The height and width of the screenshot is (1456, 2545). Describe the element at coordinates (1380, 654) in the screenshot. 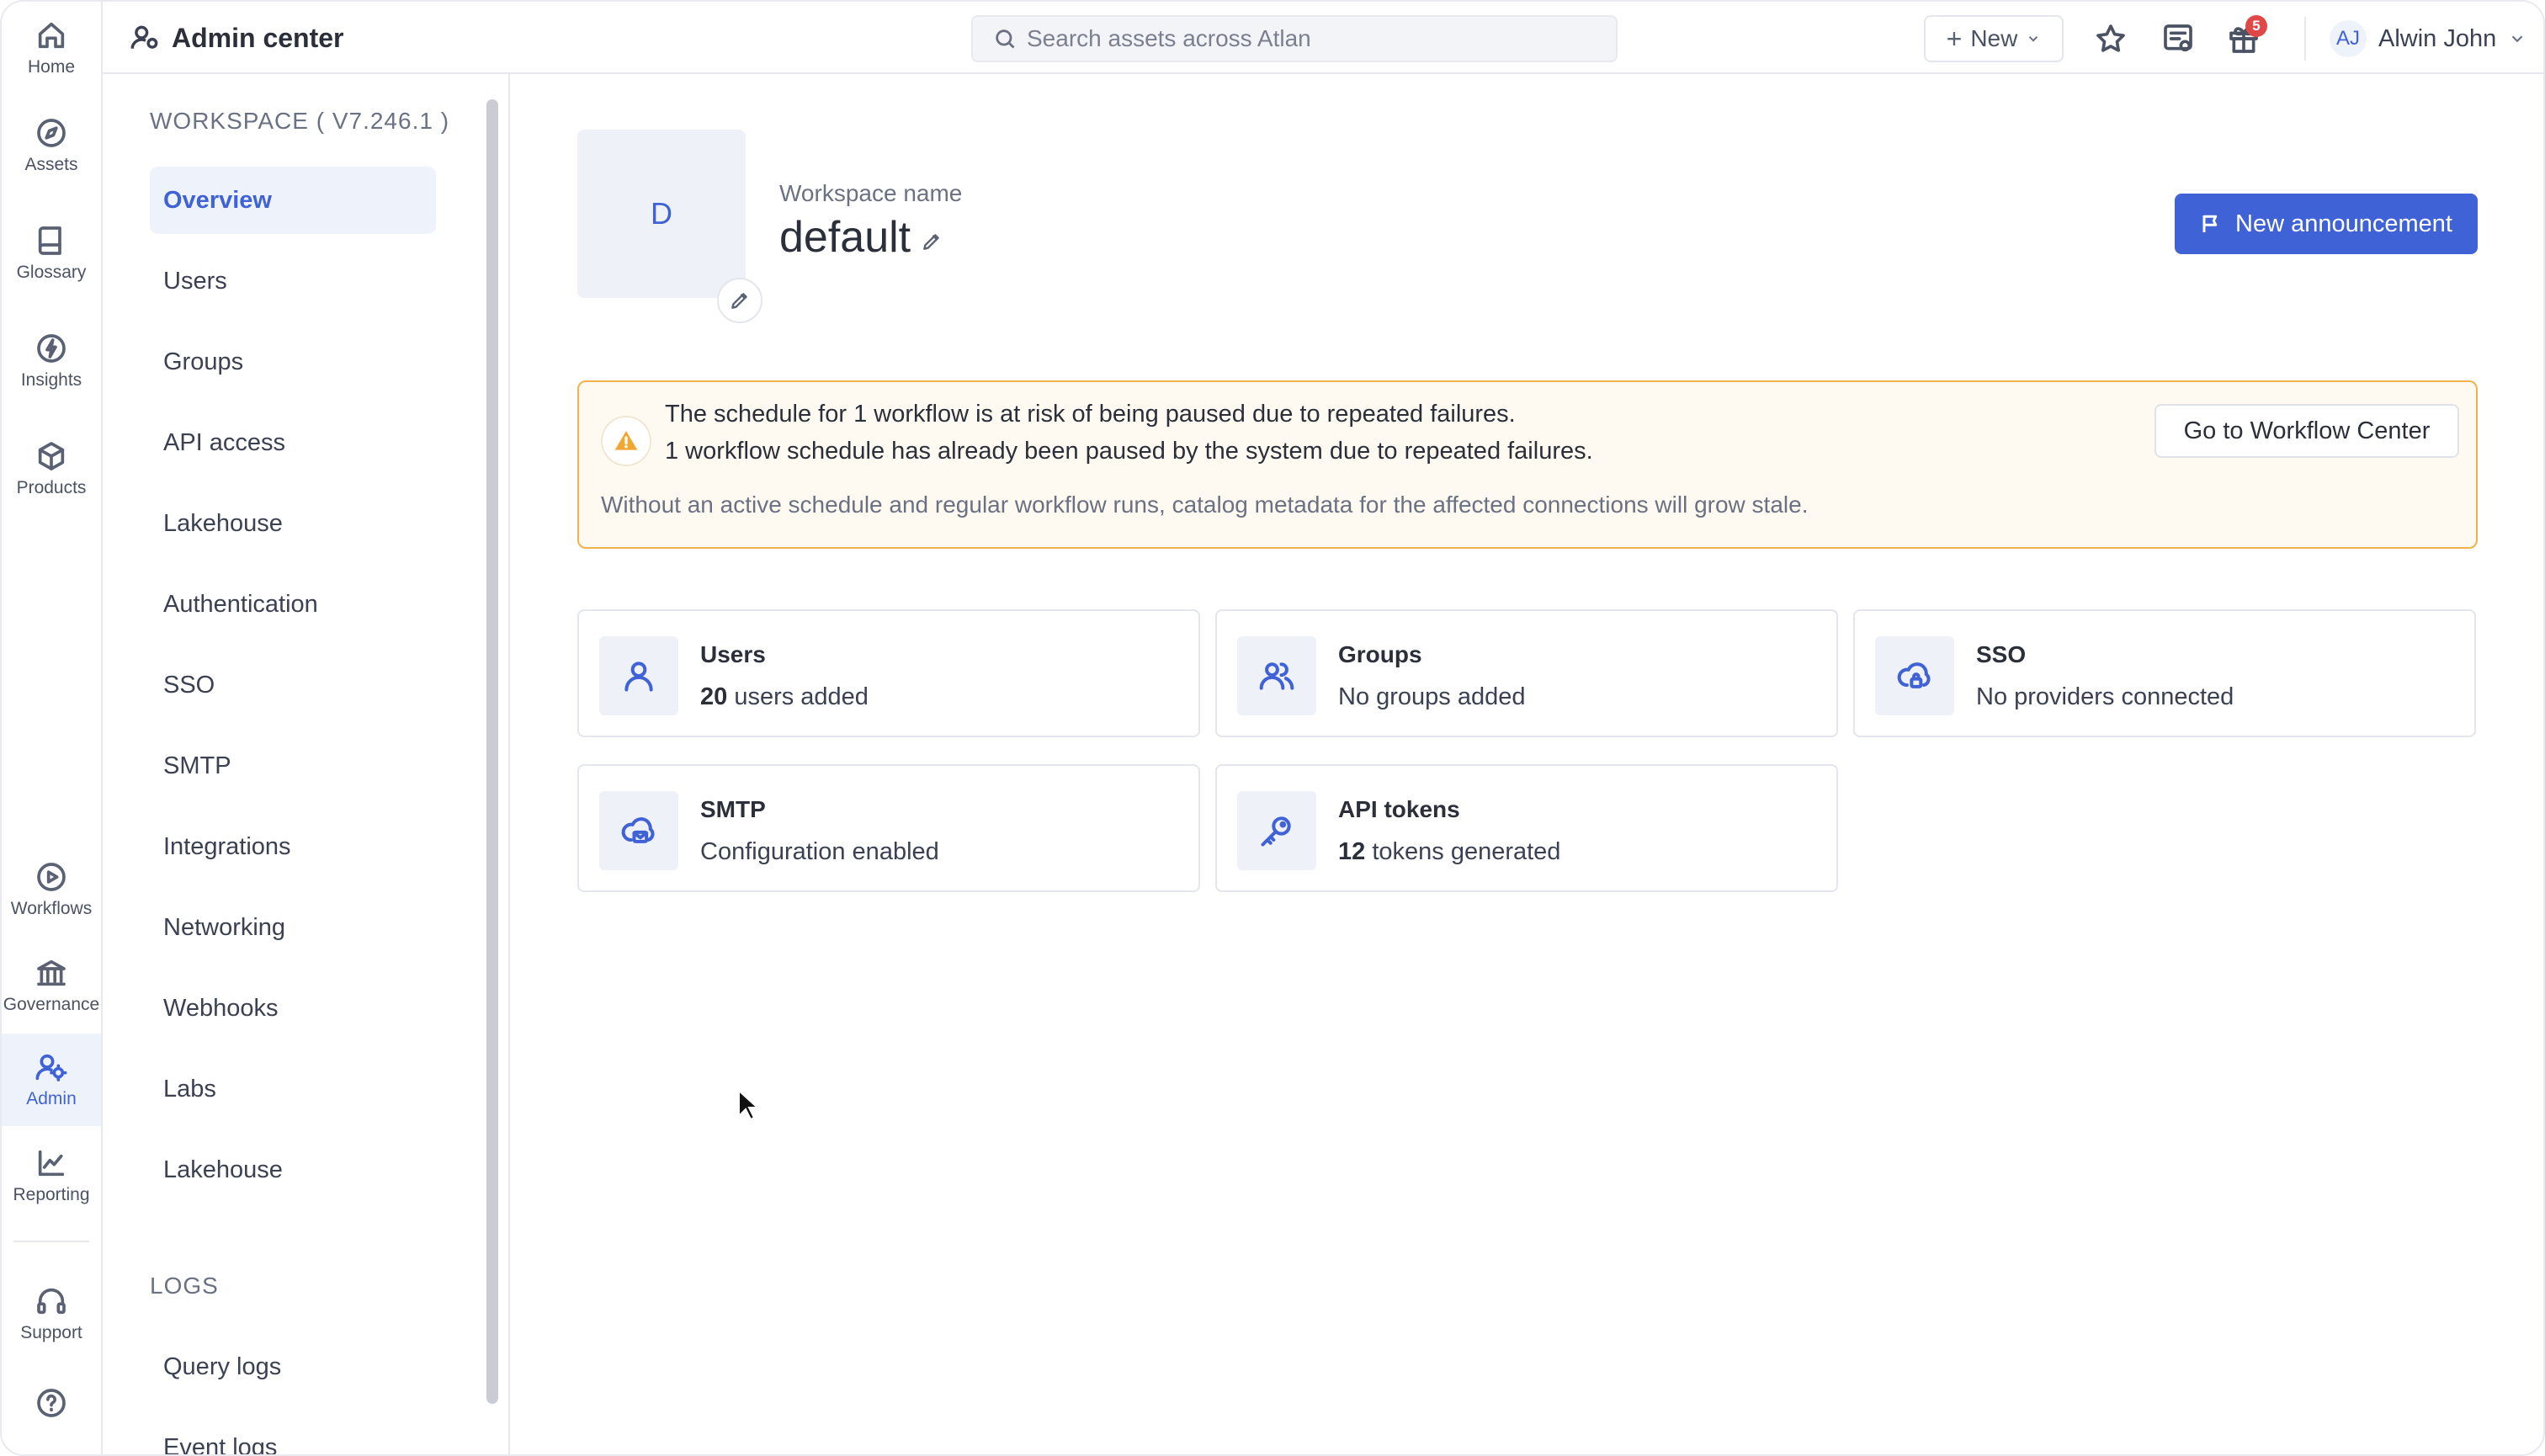

I see `card-title: Groups` at that location.